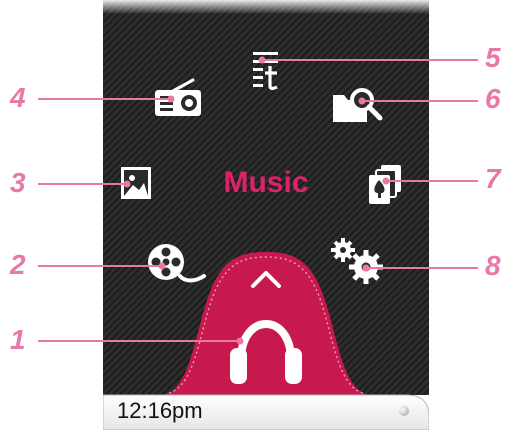  I want to click on callout-3: 3, so click(18, 182).